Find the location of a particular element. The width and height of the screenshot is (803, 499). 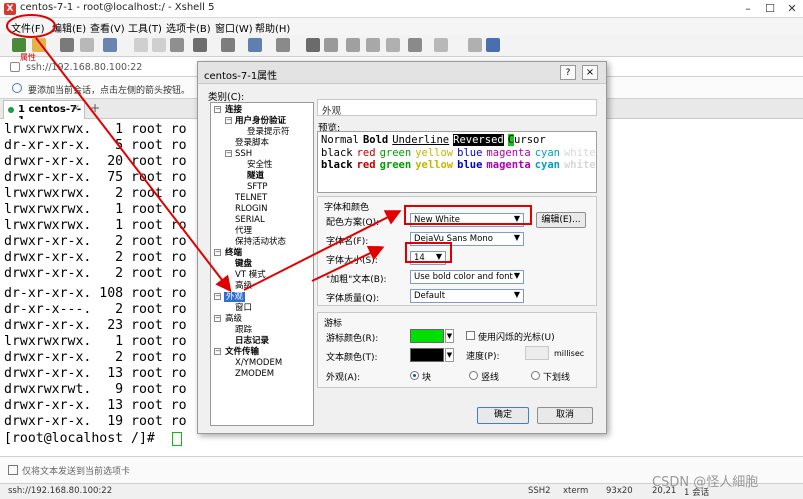

compose-placeholder: 仅将文本发送到当前选项卡 is located at coordinates (76, 472).